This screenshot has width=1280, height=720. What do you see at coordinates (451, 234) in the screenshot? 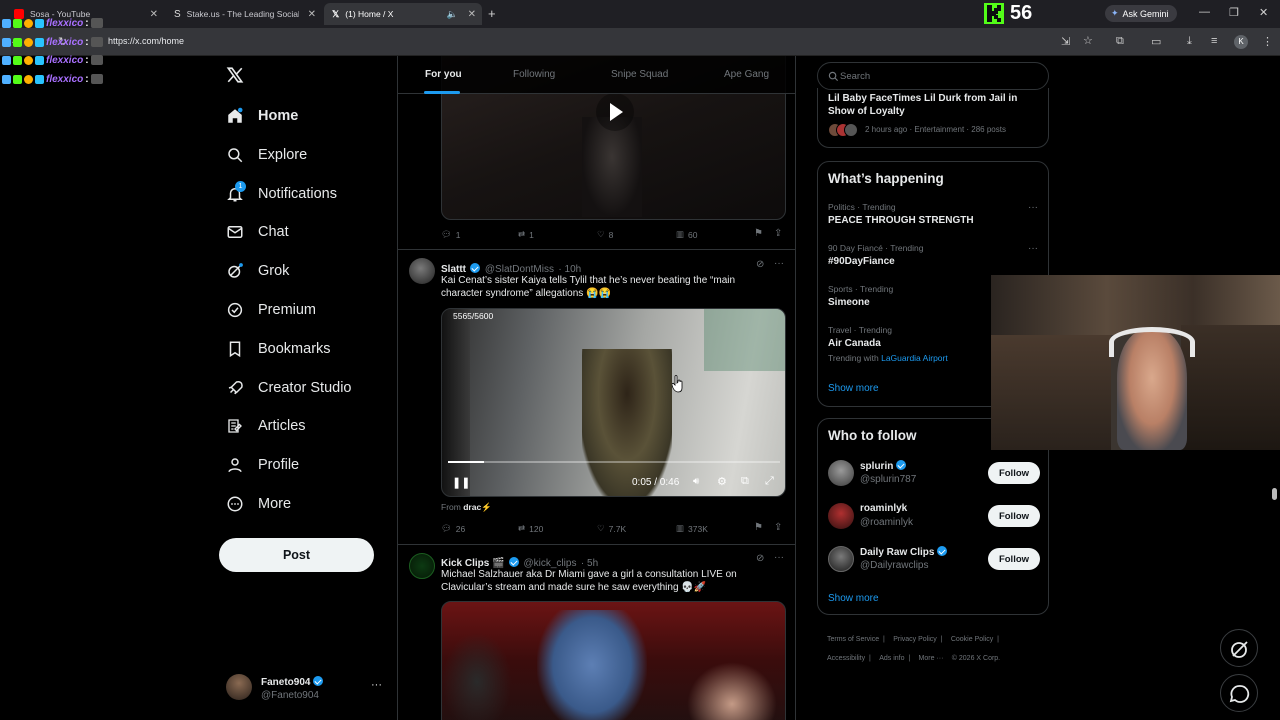
I see `reply-button: 💬︎ 1` at bounding box center [451, 234].